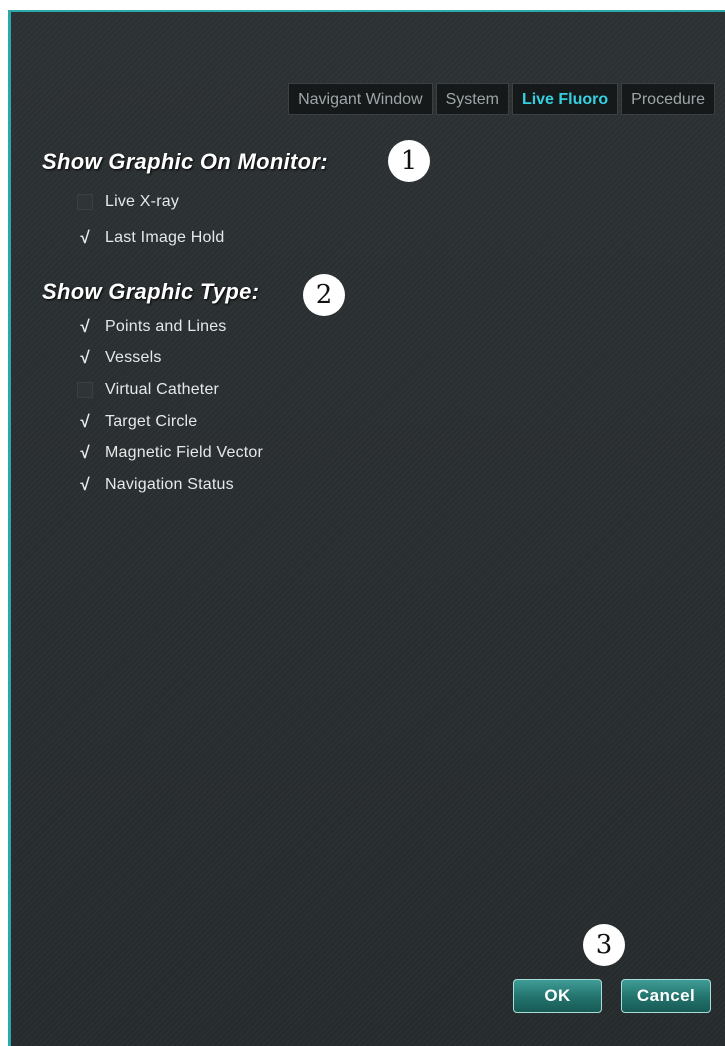  I want to click on cancel-button: Cancel, so click(666, 996).